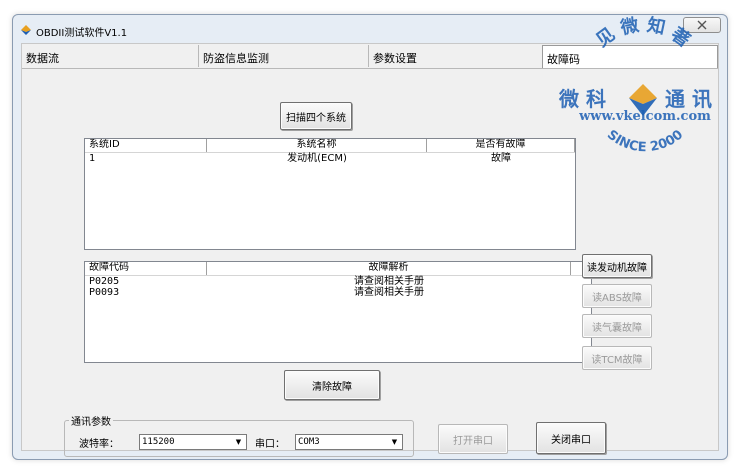 The height and width of the screenshot is (473, 740). I want to click on comm-params-title: 通讯参数, so click(91, 420).